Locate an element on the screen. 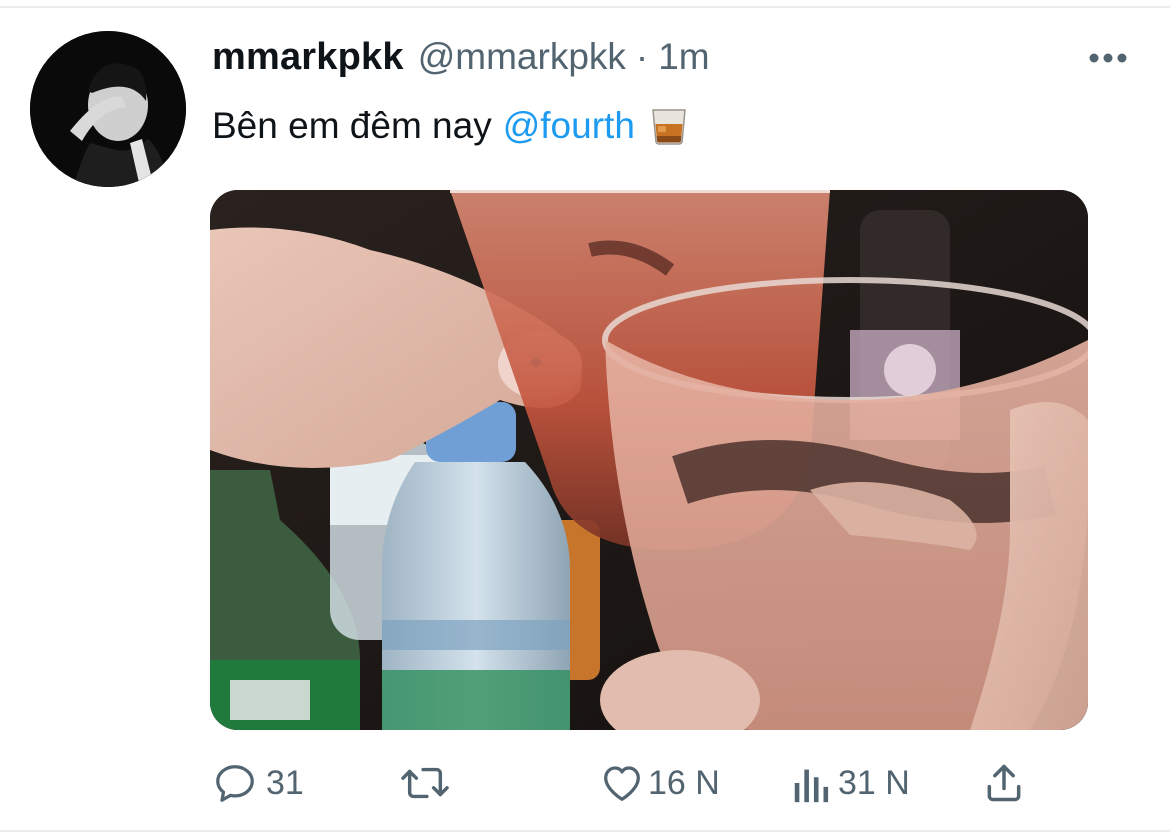 The width and height of the screenshot is (1170, 840). reply-icon is located at coordinates (235, 783).